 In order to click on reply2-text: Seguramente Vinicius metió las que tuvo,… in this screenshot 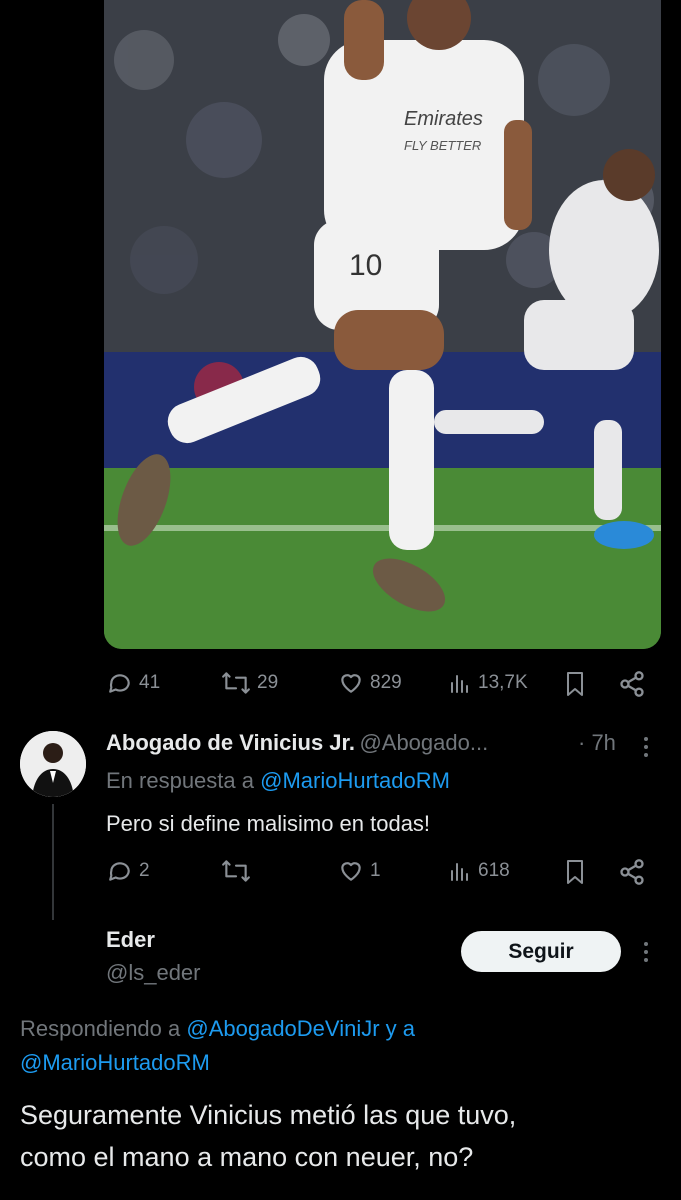, I will do `click(345, 1136)`.